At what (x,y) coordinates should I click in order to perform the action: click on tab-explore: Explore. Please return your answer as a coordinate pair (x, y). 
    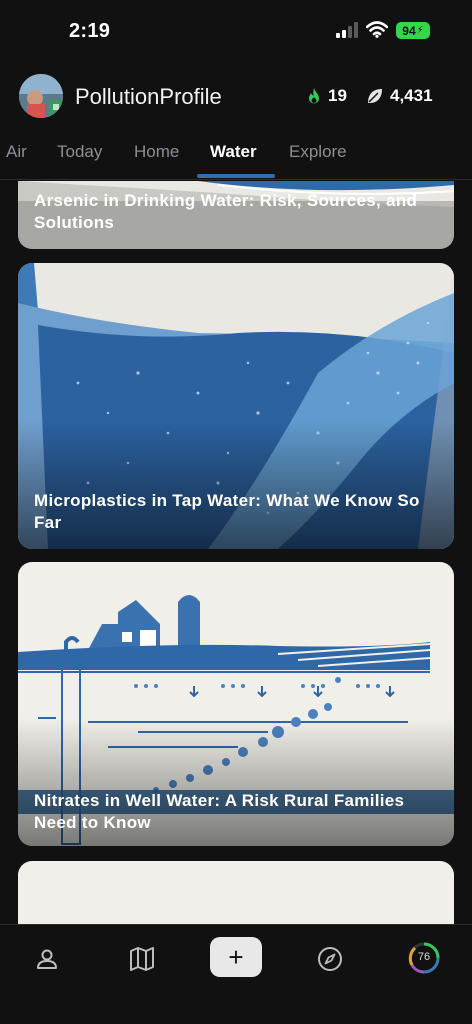
    Looking at the image, I should click on (318, 152).